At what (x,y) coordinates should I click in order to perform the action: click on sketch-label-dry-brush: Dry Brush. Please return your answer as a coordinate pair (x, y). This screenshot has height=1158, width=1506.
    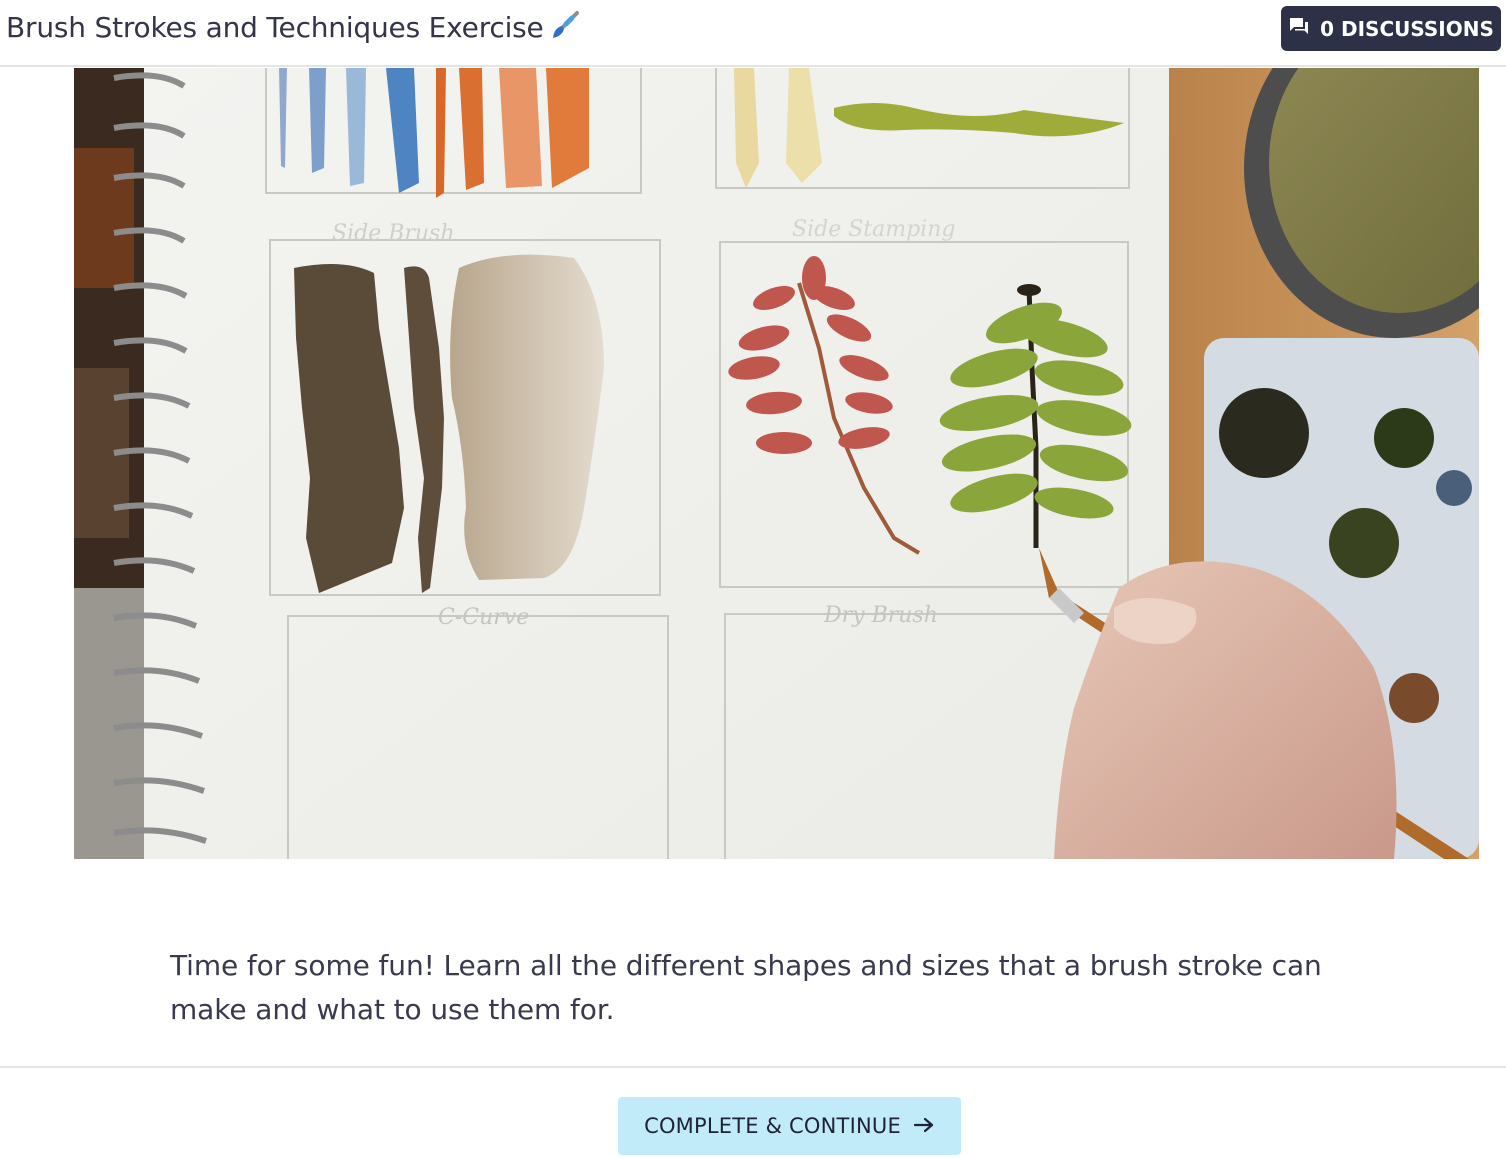
    Looking at the image, I should click on (880, 615).